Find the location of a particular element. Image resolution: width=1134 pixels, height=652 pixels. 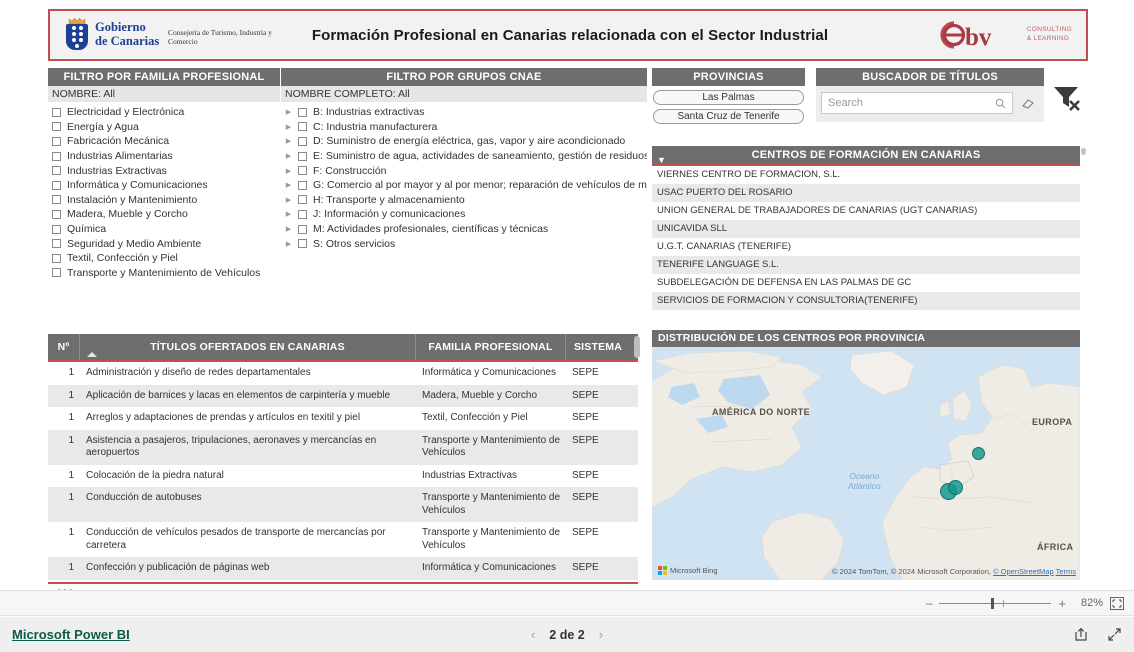

familia-slicer-item: Madera, Mueble y Corcho is located at coordinates (164, 214).